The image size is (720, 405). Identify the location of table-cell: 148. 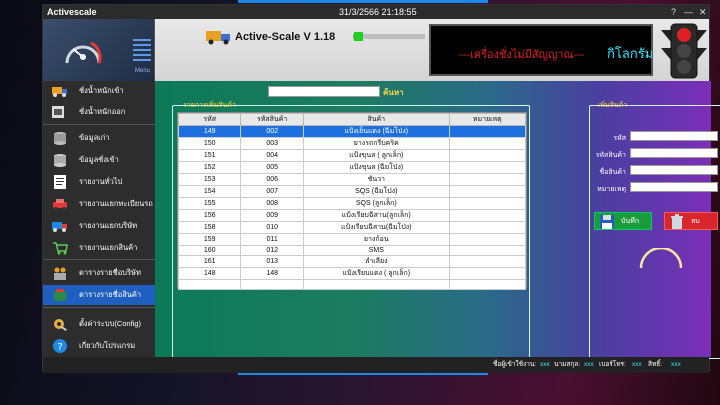
(272, 274).